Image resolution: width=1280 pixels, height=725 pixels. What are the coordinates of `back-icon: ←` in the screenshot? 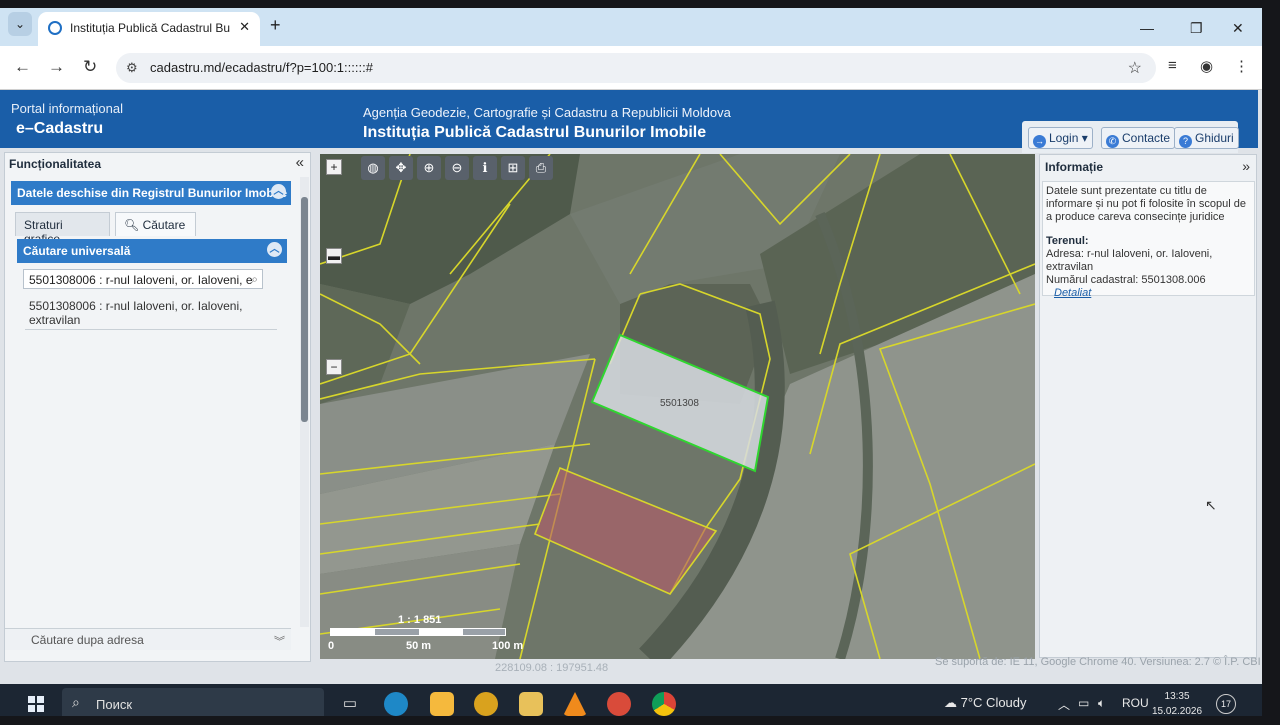 It's located at (22, 67).